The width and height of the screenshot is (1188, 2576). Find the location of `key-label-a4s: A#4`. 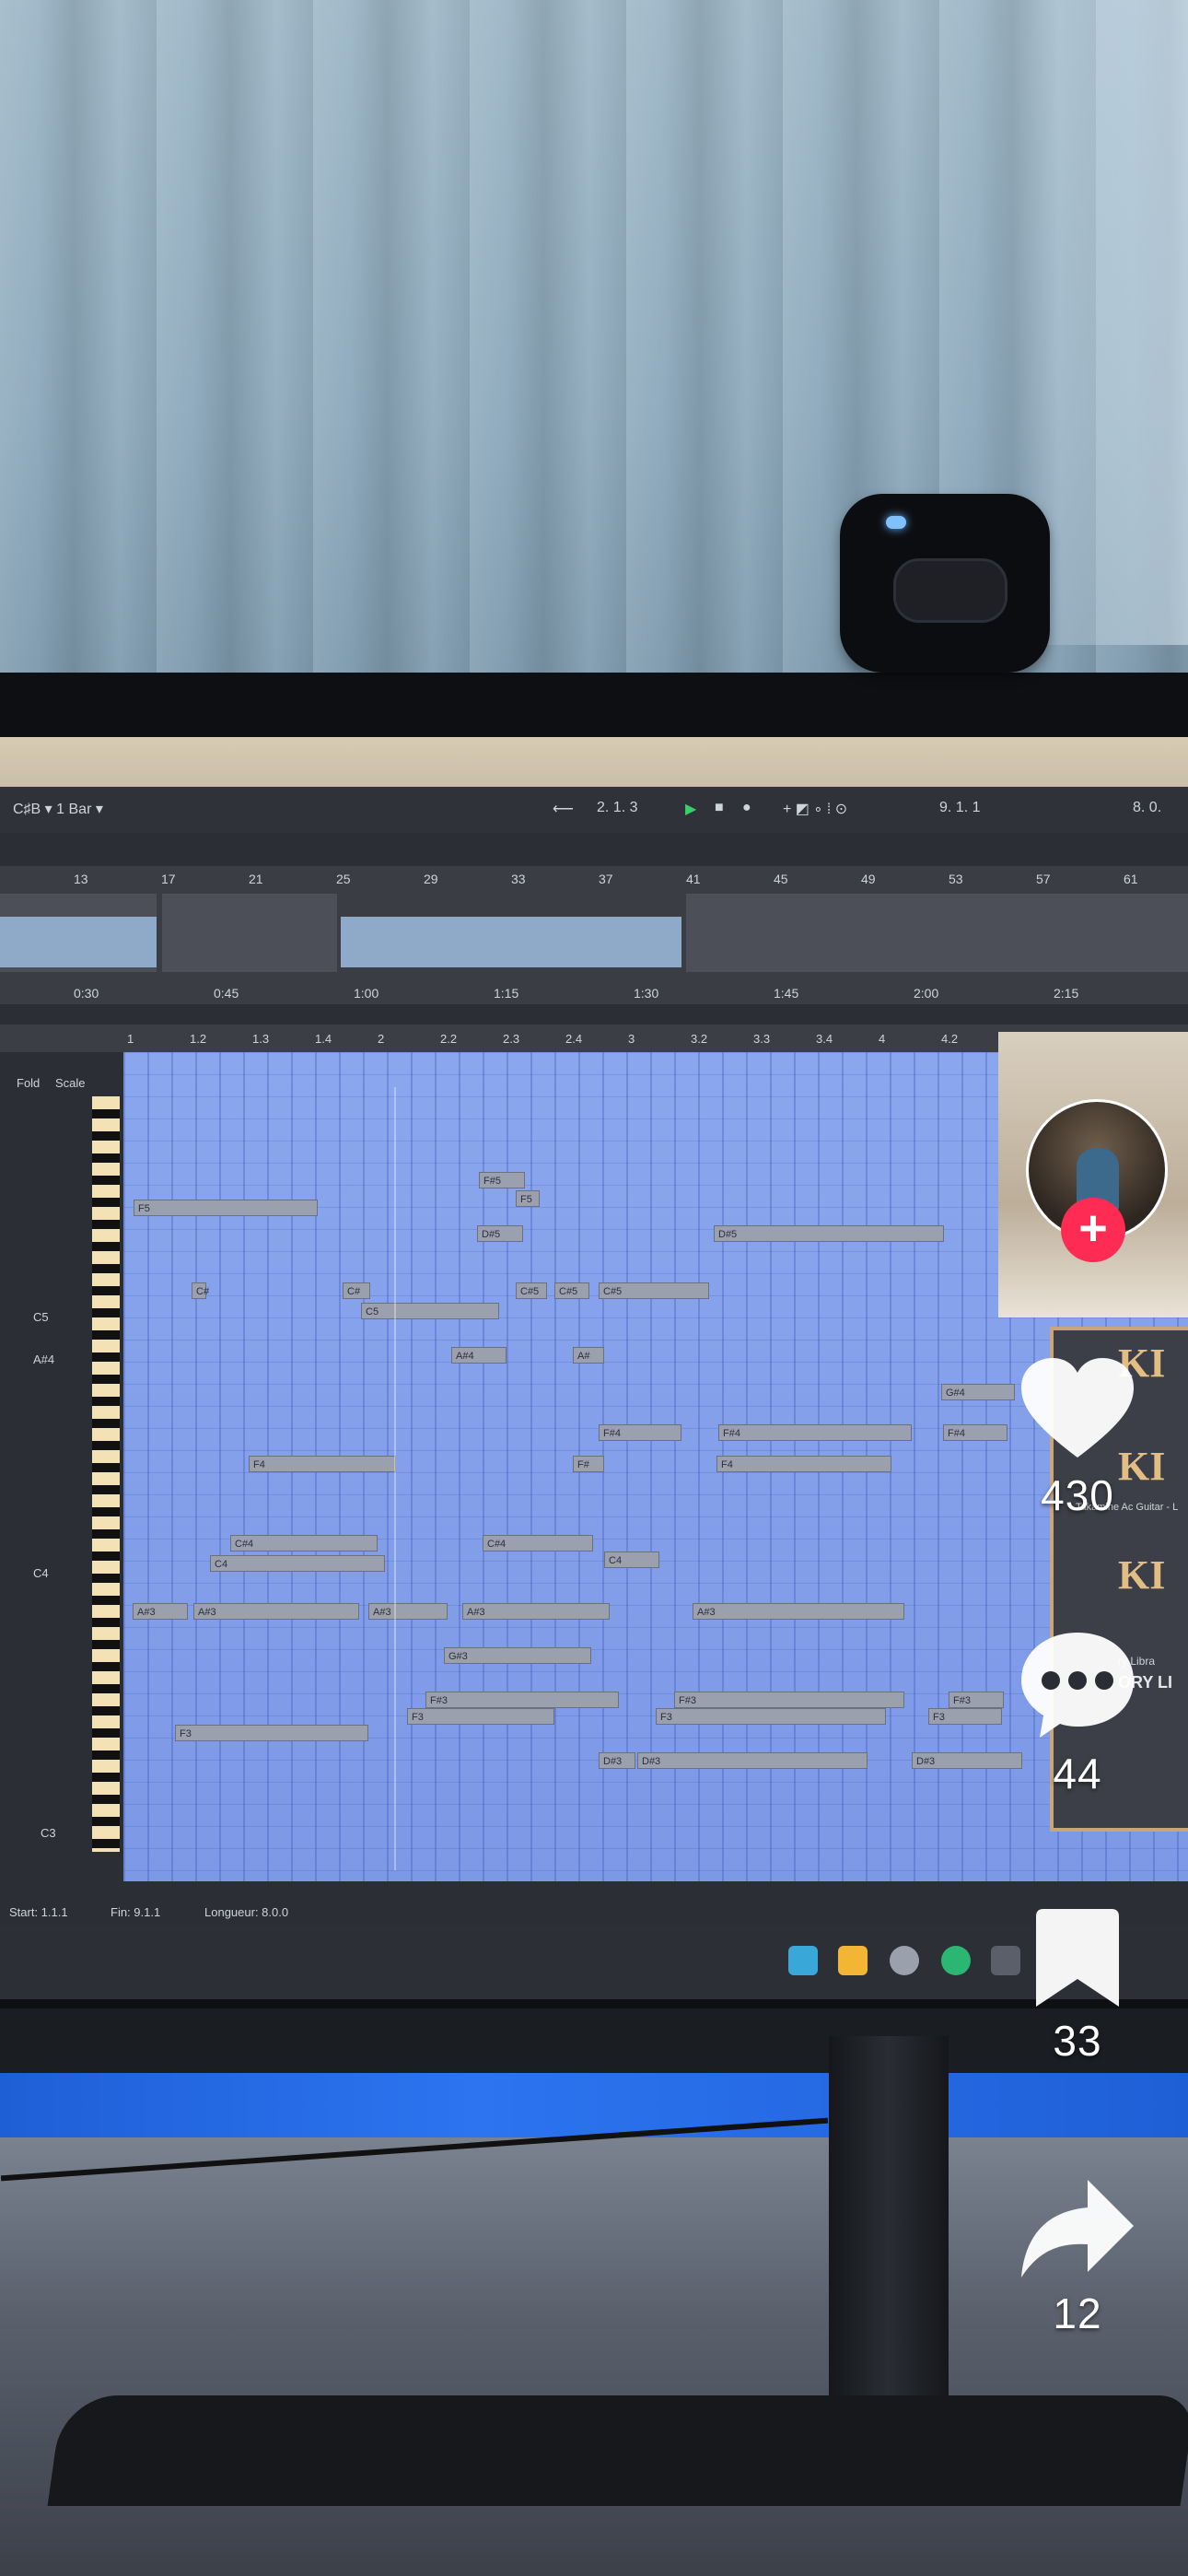

key-label-a4s: A#4 is located at coordinates (44, 1359).